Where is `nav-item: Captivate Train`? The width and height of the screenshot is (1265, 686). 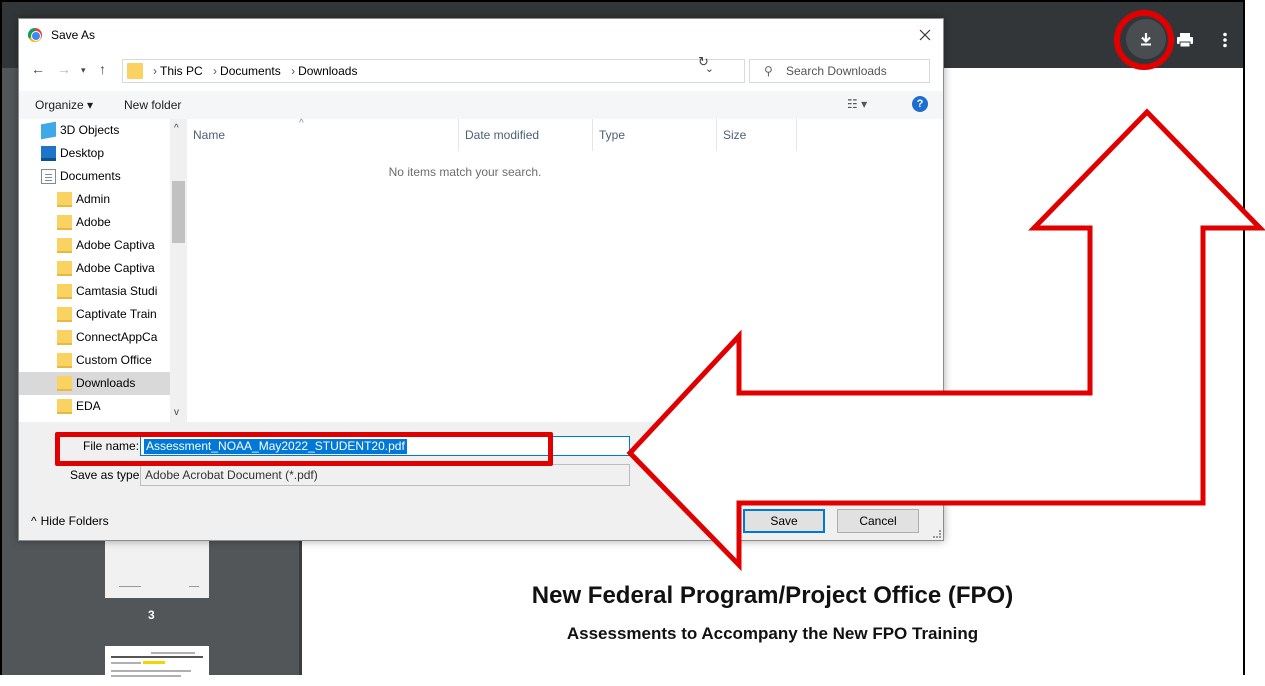 nav-item: Captivate Train is located at coordinates (94, 314).